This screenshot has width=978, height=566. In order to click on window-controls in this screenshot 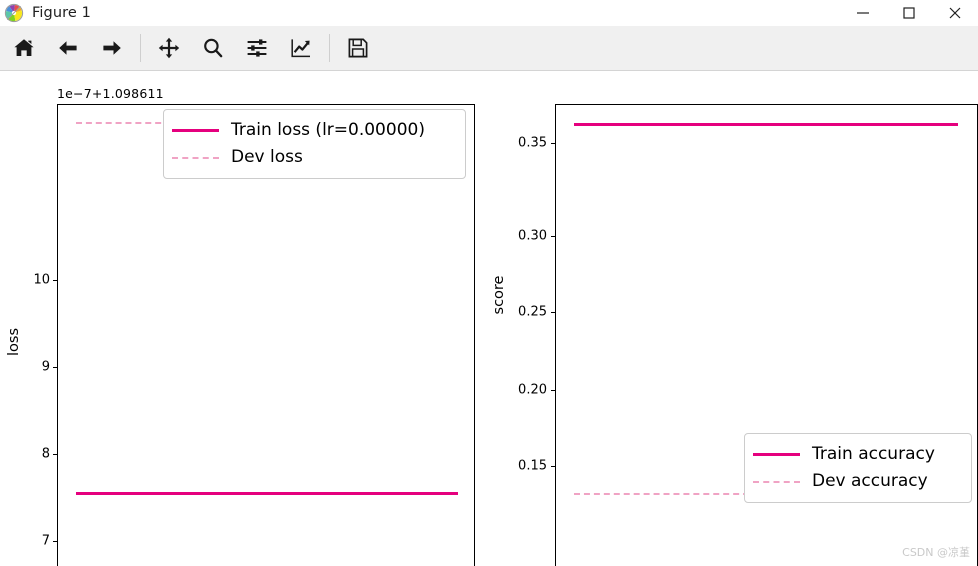, I will do `click(909, 13)`.